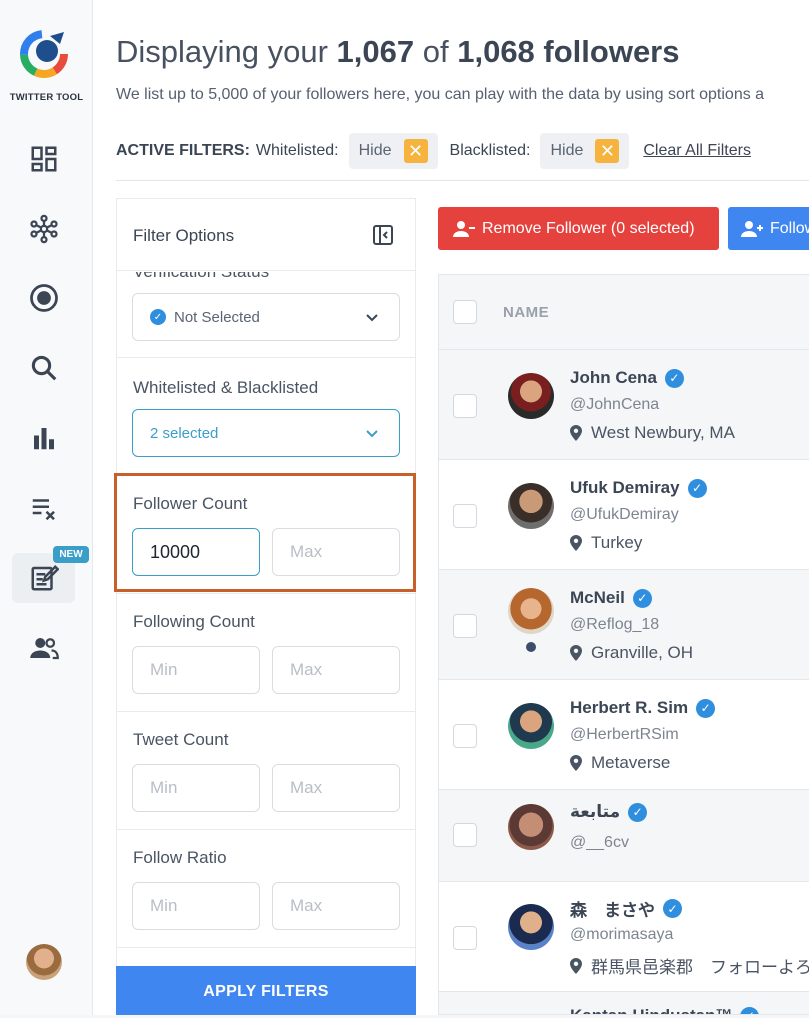 The width and height of the screenshot is (809, 1018). Describe the element at coordinates (611, 598) in the screenshot. I see `follower-name: McNeil ✓` at that location.